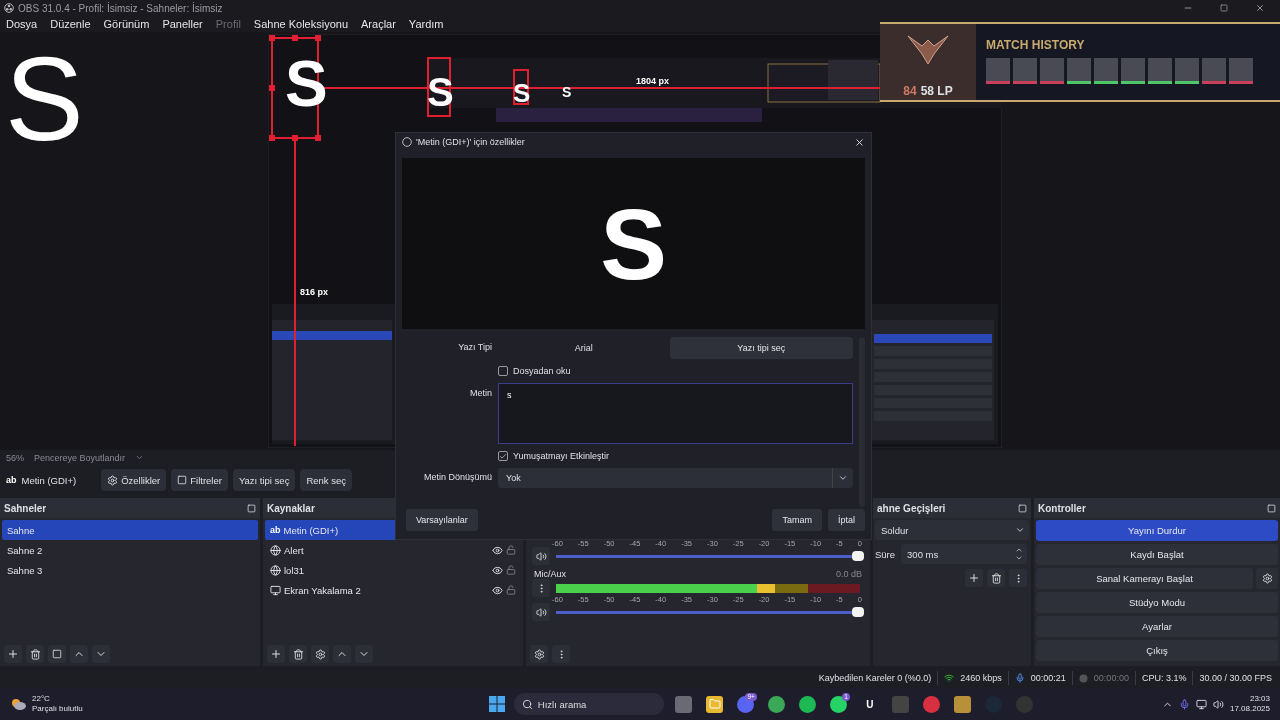 This screenshot has width=1280, height=720. Describe the element at coordinates (1157, 626) in the screenshot. I see `control-button: Ayarlar` at that location.